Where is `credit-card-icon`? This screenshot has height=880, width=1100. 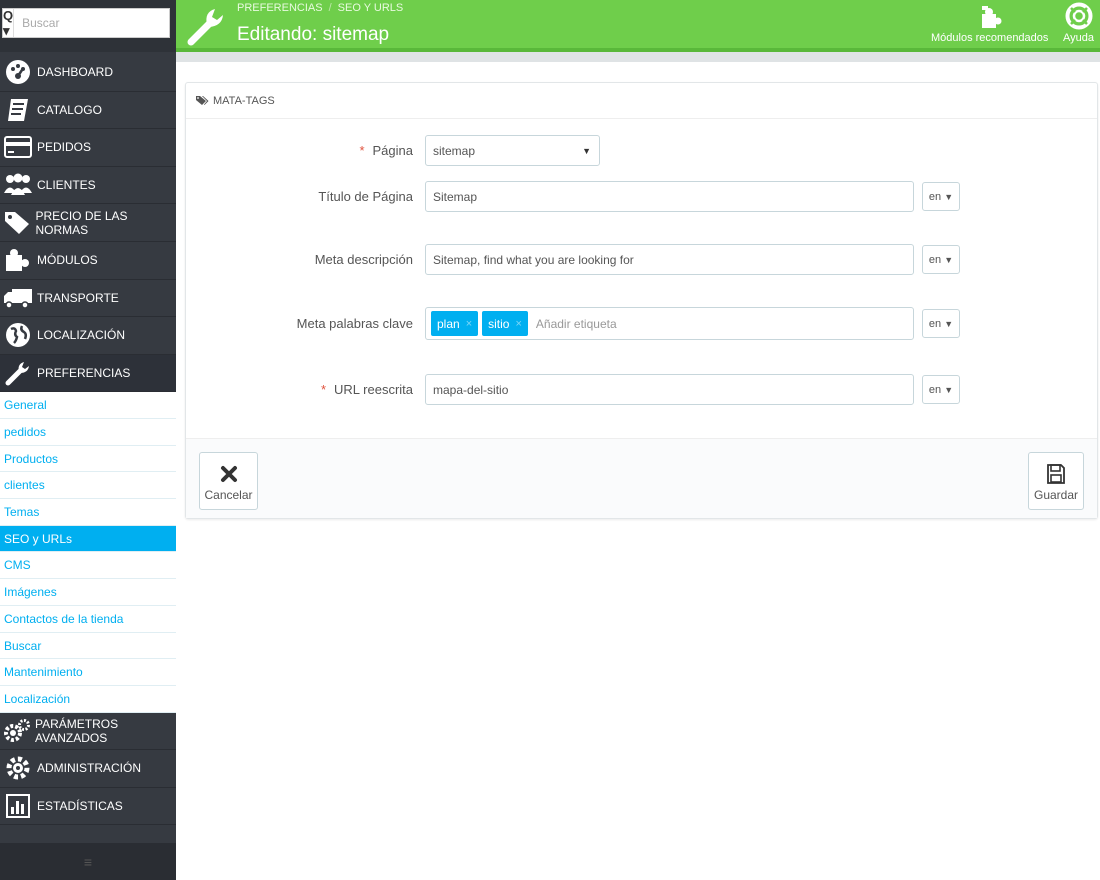
credit-card-icon is located at coordinates (18, 147).